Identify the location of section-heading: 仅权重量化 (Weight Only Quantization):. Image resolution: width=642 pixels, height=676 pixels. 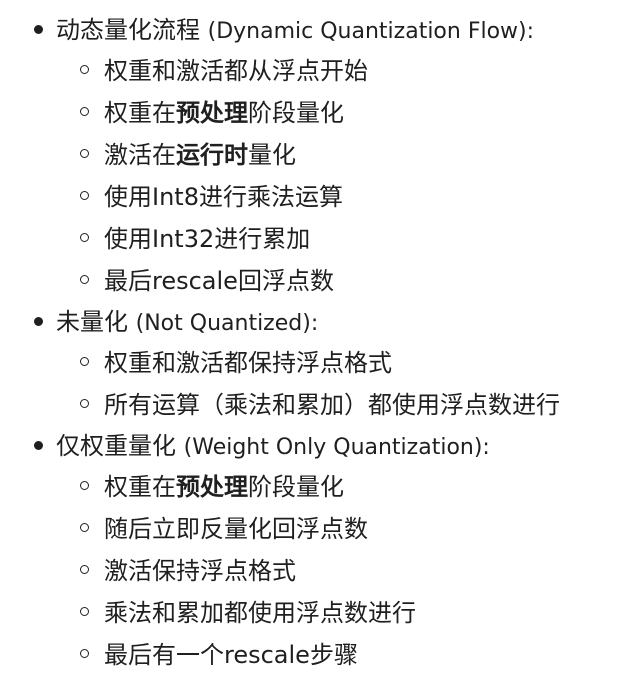
(338, 446).